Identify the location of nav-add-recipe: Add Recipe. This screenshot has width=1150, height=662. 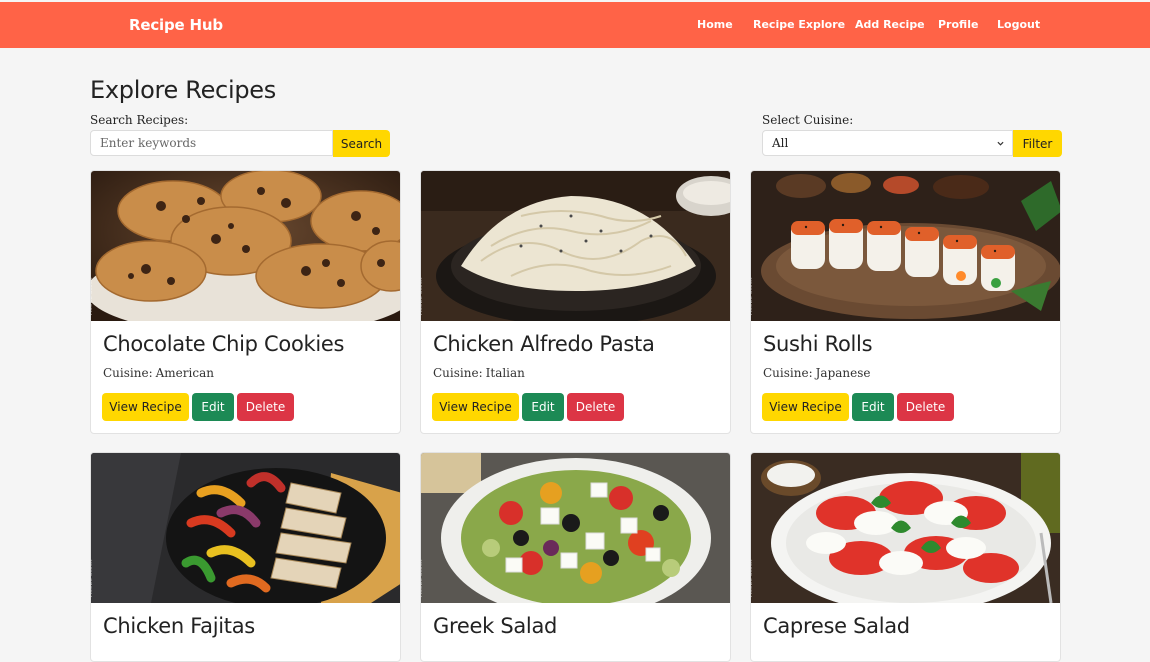
(890, 24).